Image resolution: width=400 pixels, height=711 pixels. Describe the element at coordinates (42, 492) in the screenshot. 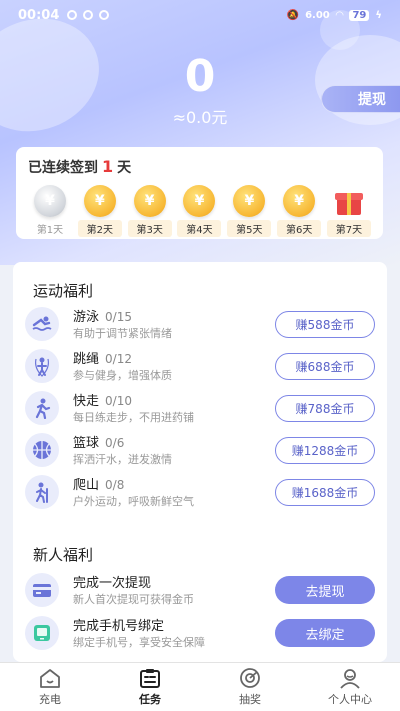

I see `hiking-icon` at that location.